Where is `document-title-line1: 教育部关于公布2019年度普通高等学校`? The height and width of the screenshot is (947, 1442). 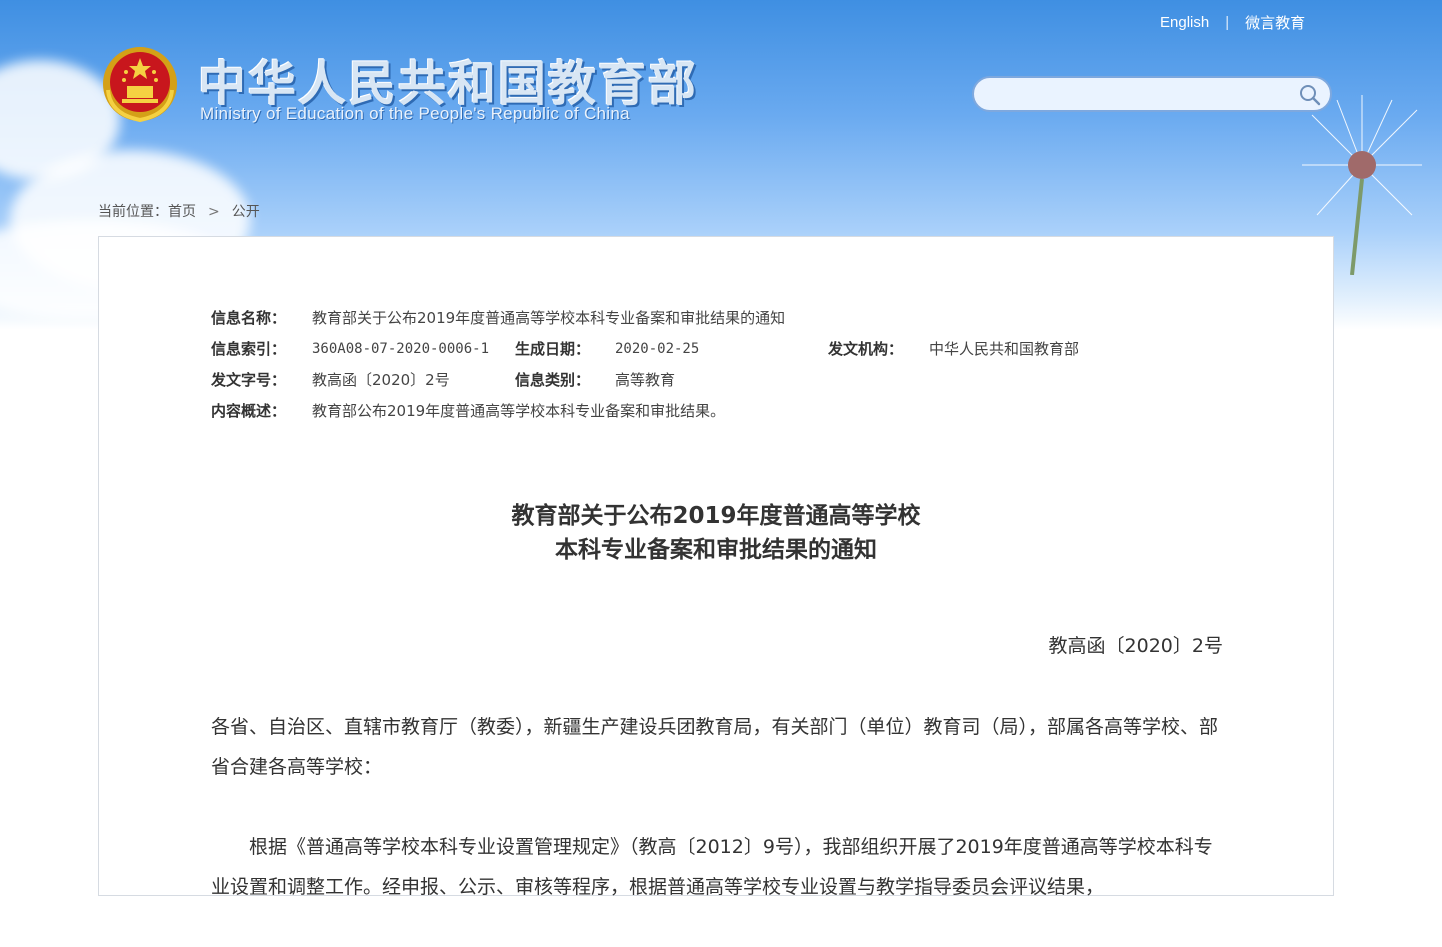
document-title-line1: 教育部关于公布2019年度普通高等学校 is located at coordinates (716, 516).